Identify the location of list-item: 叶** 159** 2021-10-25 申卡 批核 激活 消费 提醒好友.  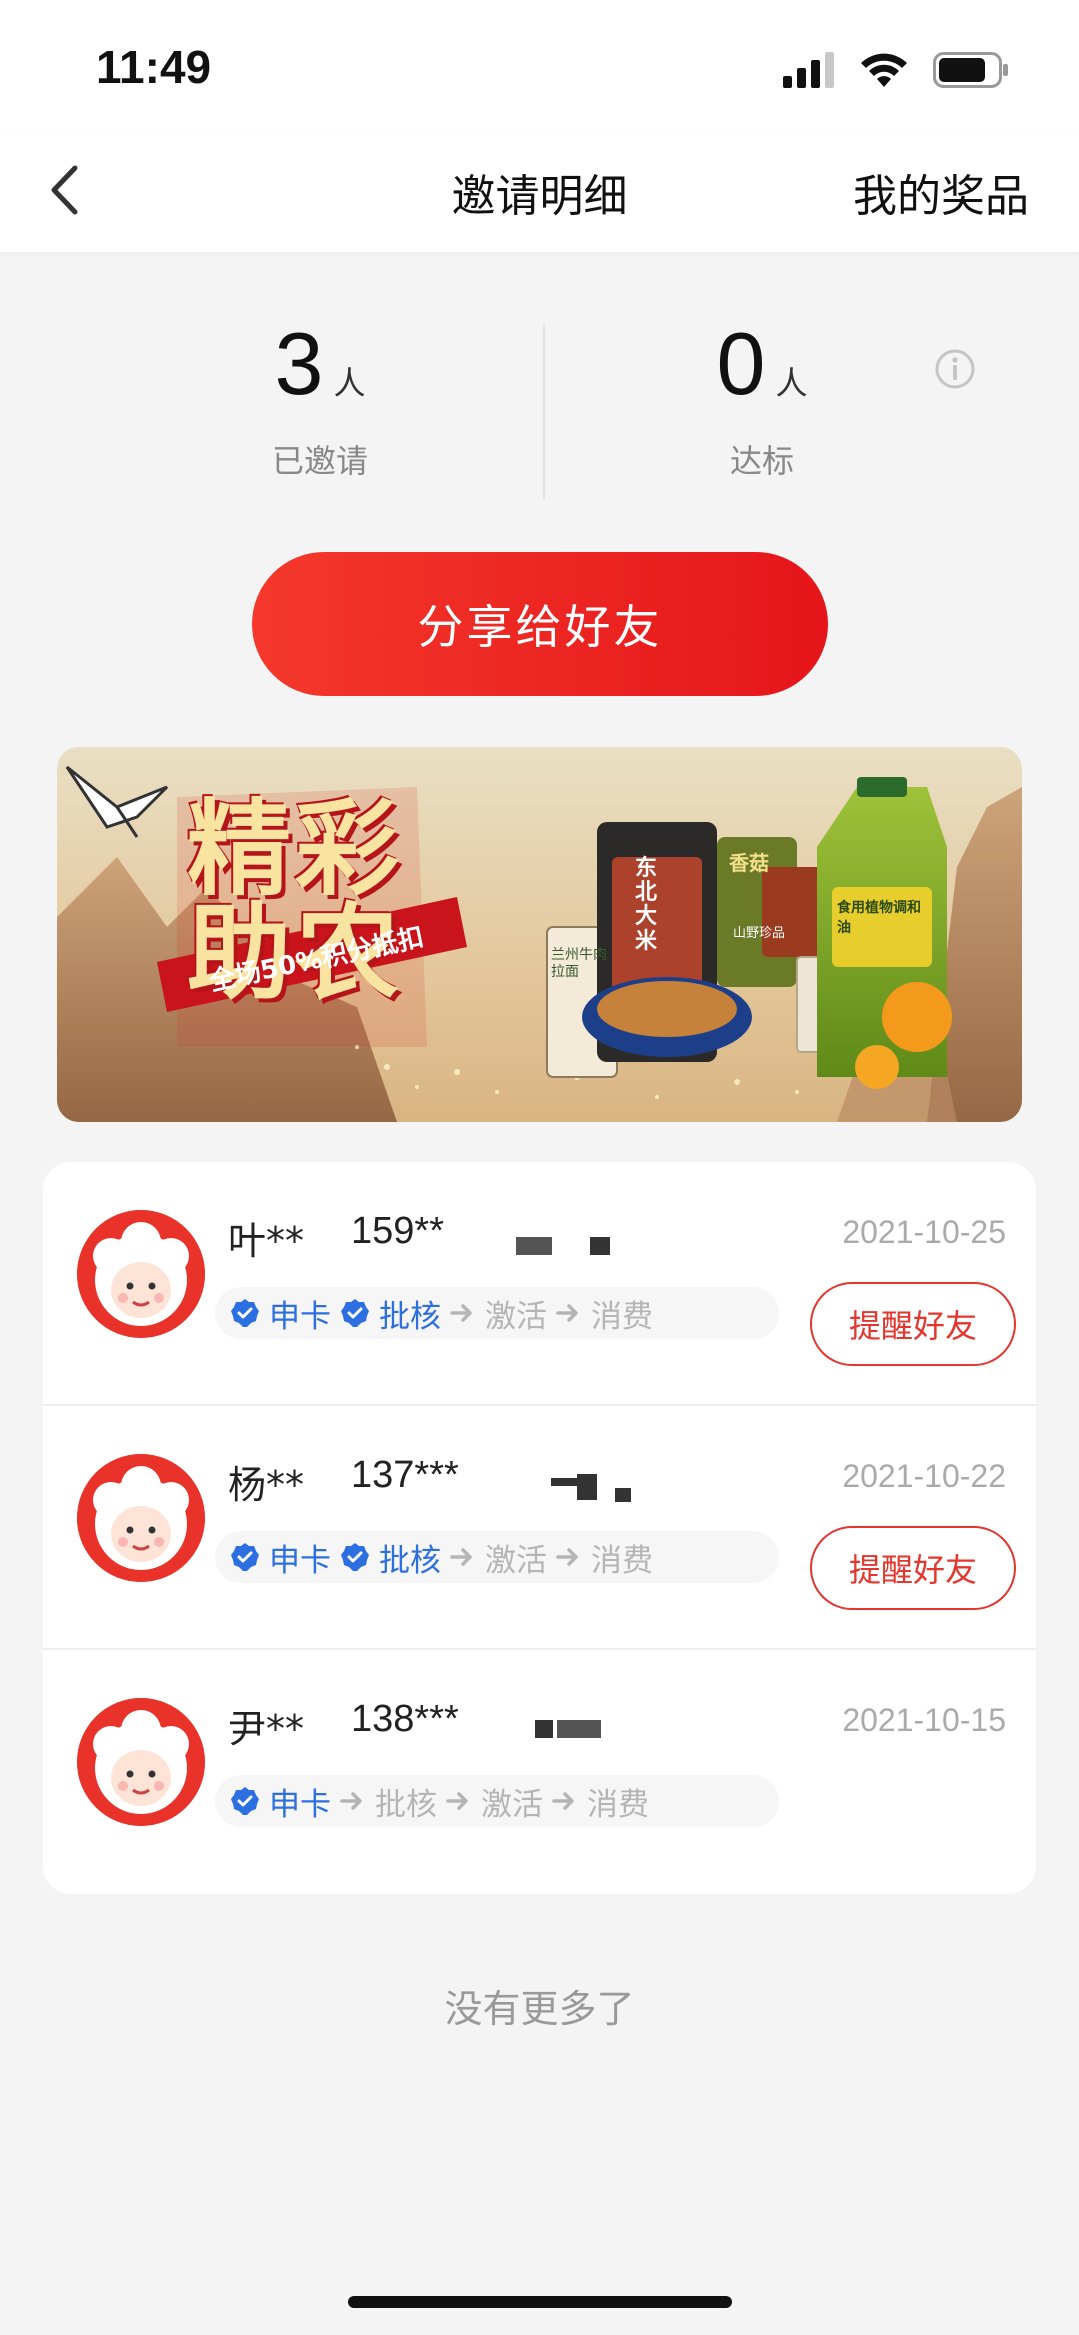
(539, 1284).